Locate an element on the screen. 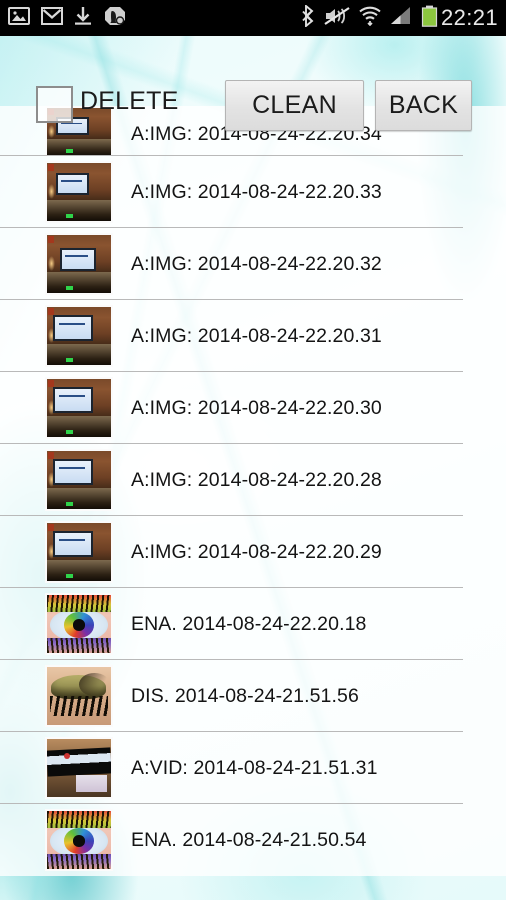 The width and height of the screenshot is (506, 900). toolbar: DELETE CLEAN BACK is located at coordinates (253, 83).